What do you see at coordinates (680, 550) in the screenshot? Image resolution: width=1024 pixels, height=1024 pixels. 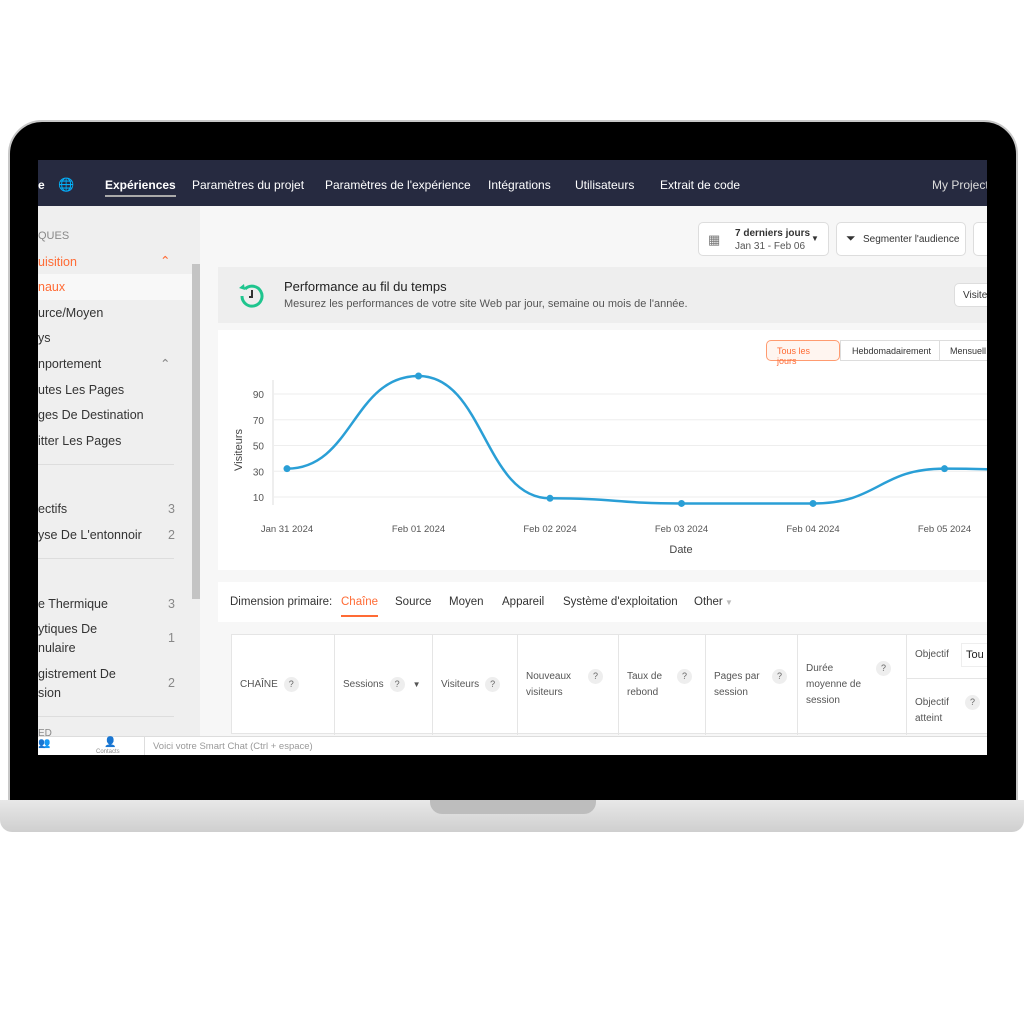 I see `x-axis-label: Date` at bounding box center [680, 550].